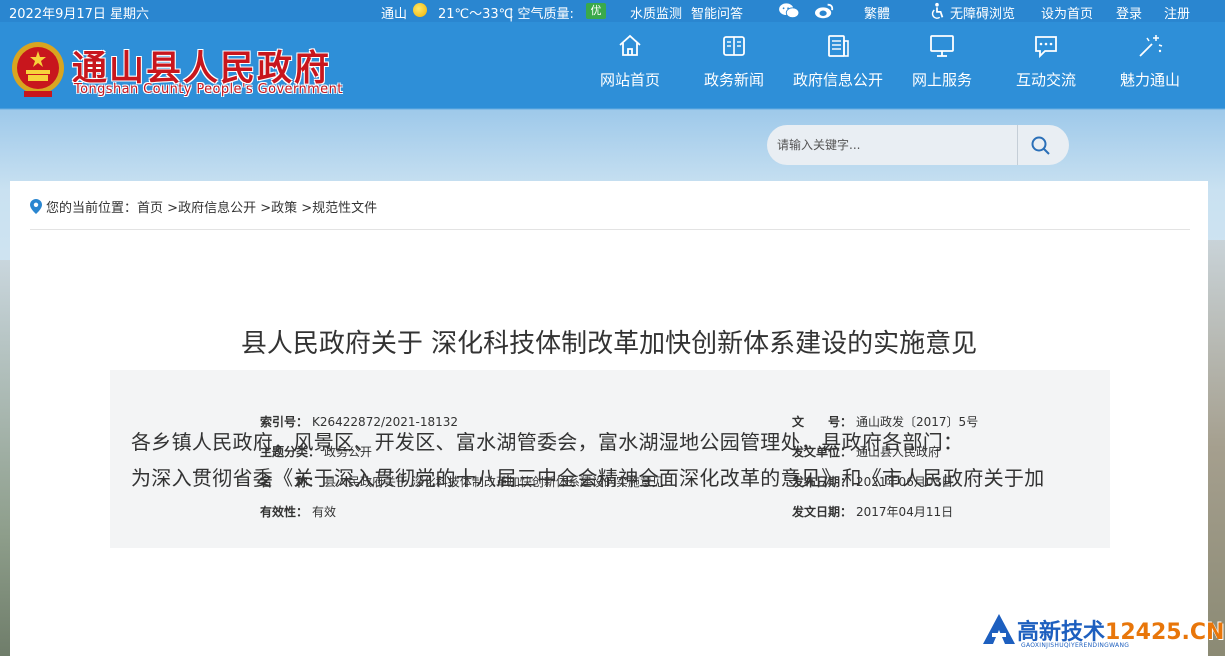  I want to click on breadcrumb-home: 首页, so click(150, 208).